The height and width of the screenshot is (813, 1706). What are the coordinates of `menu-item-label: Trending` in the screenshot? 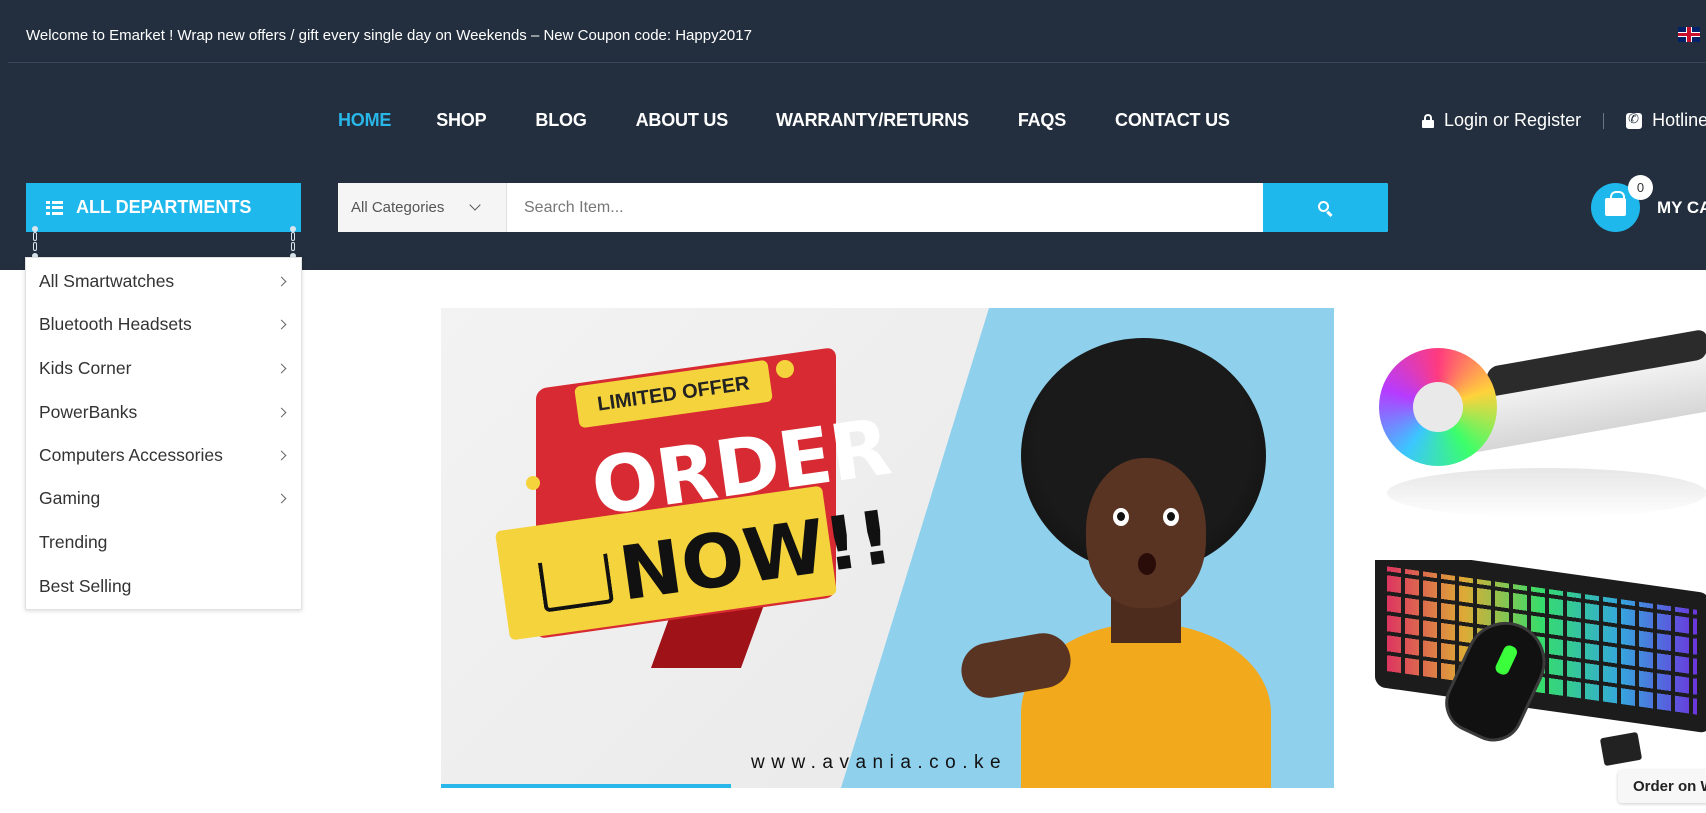 It's located at (73, 541).